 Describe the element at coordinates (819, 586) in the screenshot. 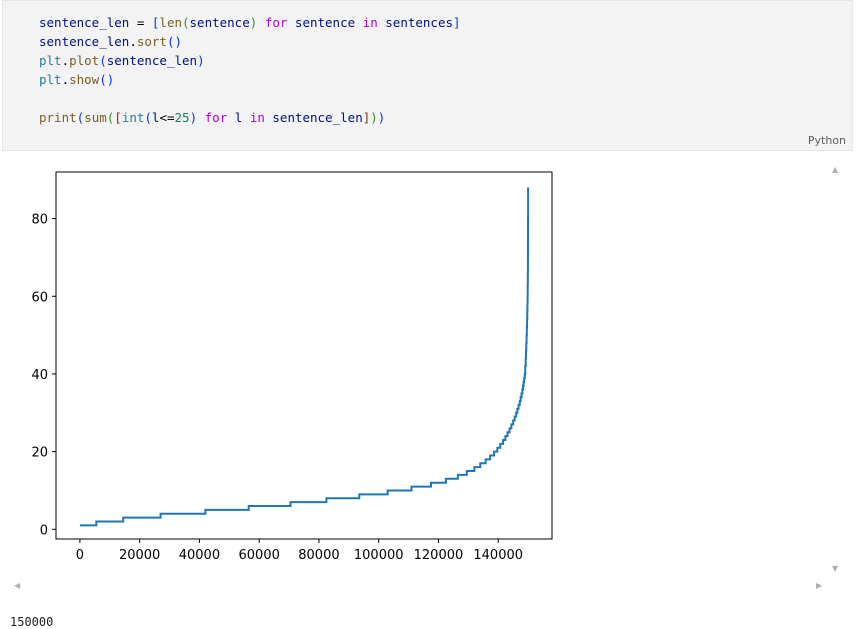

I see `scroll-right-arrow: ▶` at that location.